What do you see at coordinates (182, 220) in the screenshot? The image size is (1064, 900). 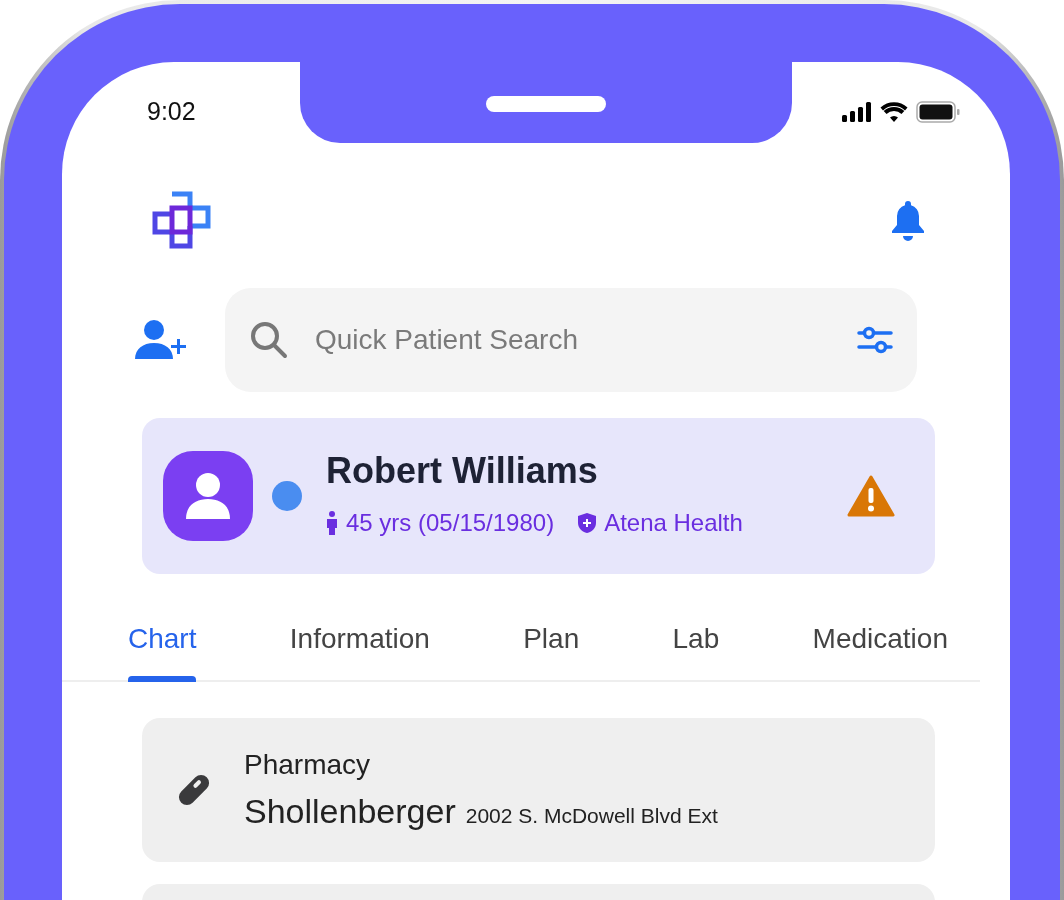 I see `cross-logo-icon` at bounding box center [182, 220].